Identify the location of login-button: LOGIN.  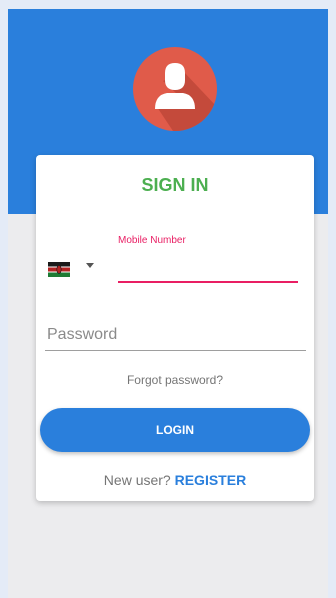
(175, 430).